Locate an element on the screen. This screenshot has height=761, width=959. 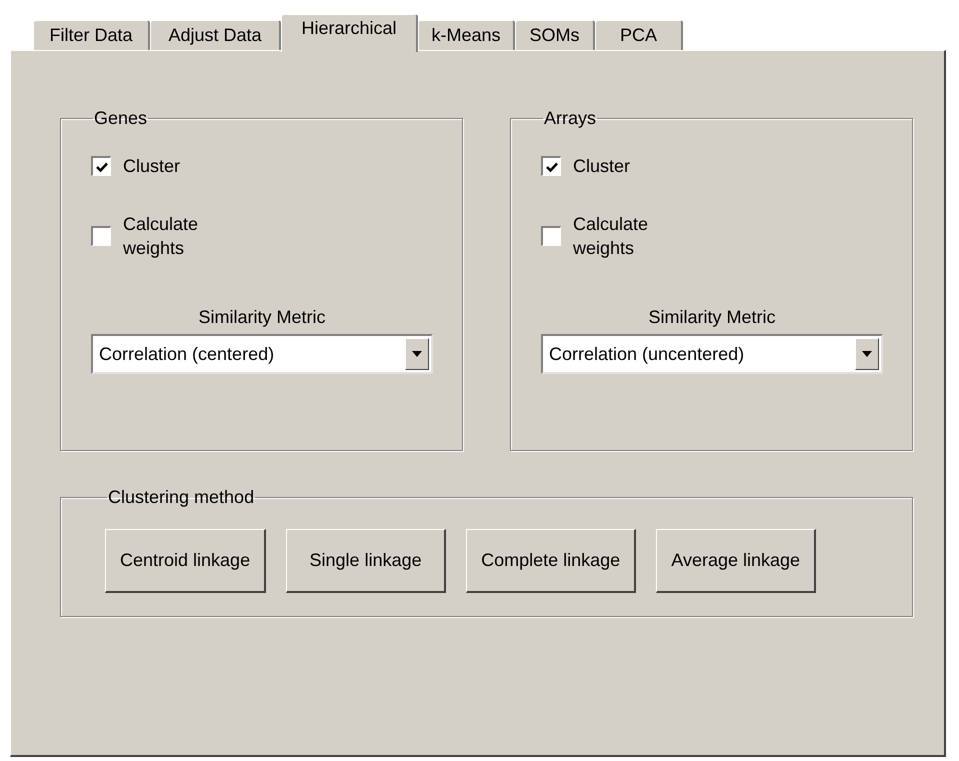
group-label: Clustering method is located at coordinates (181, 497).